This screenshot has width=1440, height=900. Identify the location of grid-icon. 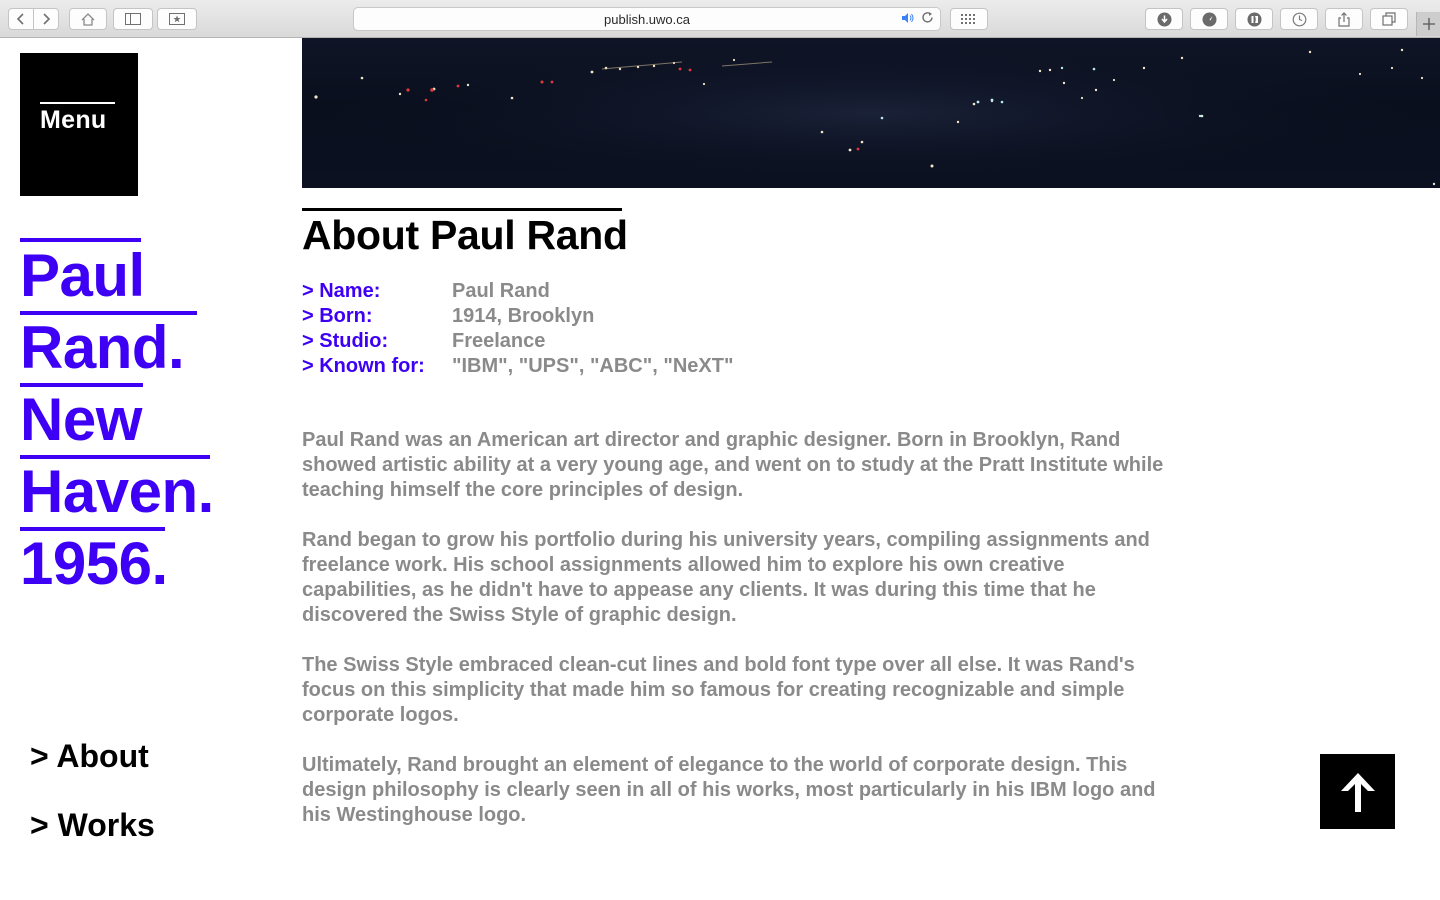
(968, 19).